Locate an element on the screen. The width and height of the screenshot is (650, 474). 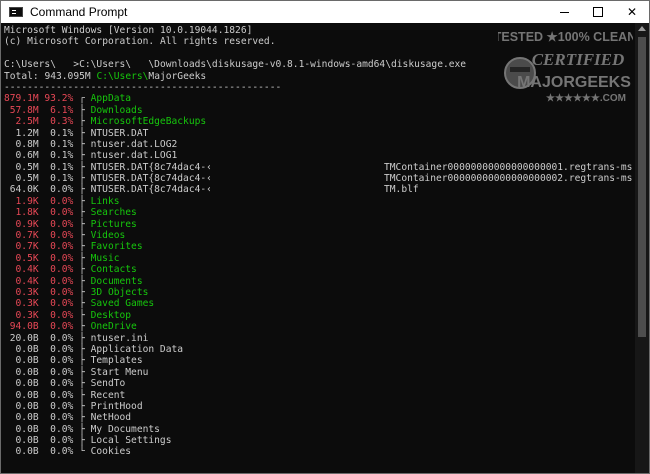
maximize-button is located at coordinates (598, 12).